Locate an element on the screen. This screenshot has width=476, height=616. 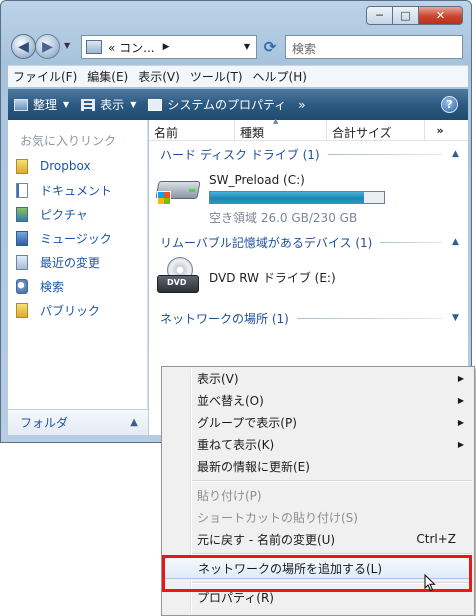
refresh-icon: ⟳ is located at coordinates (270, 47).